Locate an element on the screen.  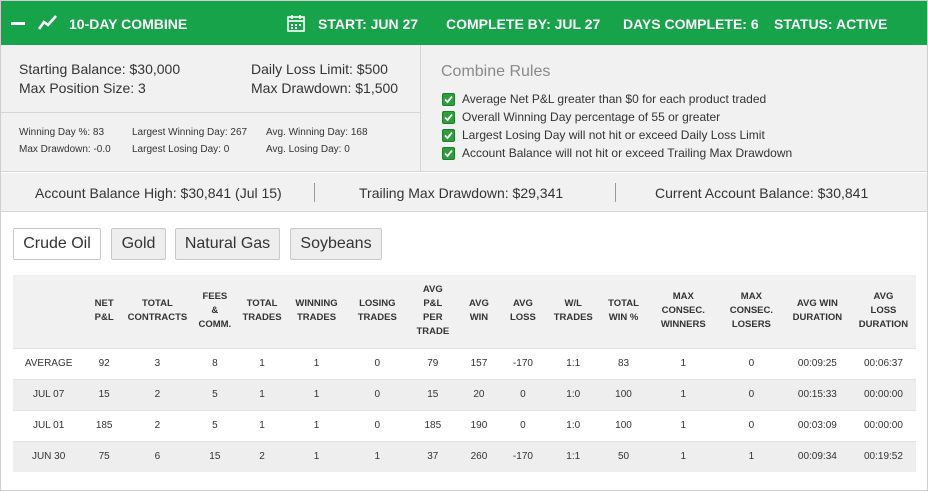
max-position-size: Max Position Size: 3 is located at coordinates (82, 88).